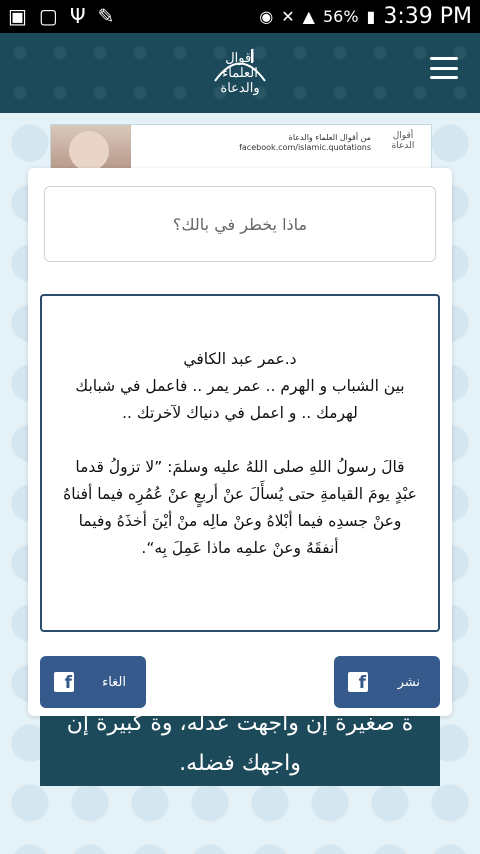 The image size is (480, 854). Describe the element at coordinates (340, 16) in the screenshot. I see `battery-percent: 56%` at that location.